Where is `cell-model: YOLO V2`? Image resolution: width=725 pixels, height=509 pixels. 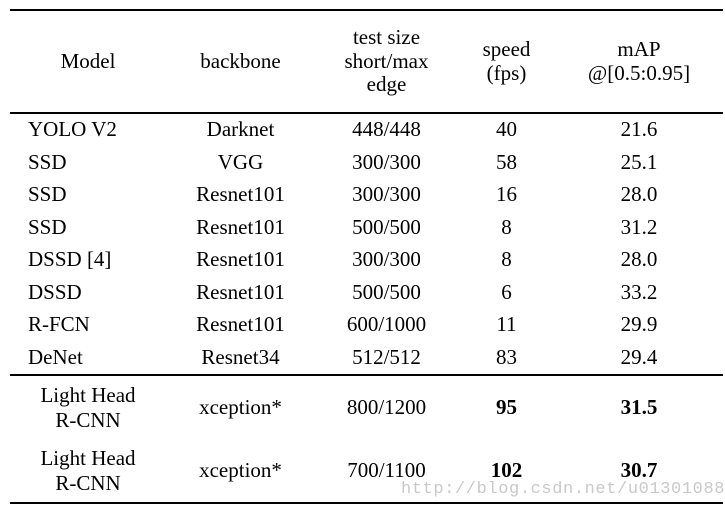 cell-model: YOLO V2 is located at coordinates (88, 130).